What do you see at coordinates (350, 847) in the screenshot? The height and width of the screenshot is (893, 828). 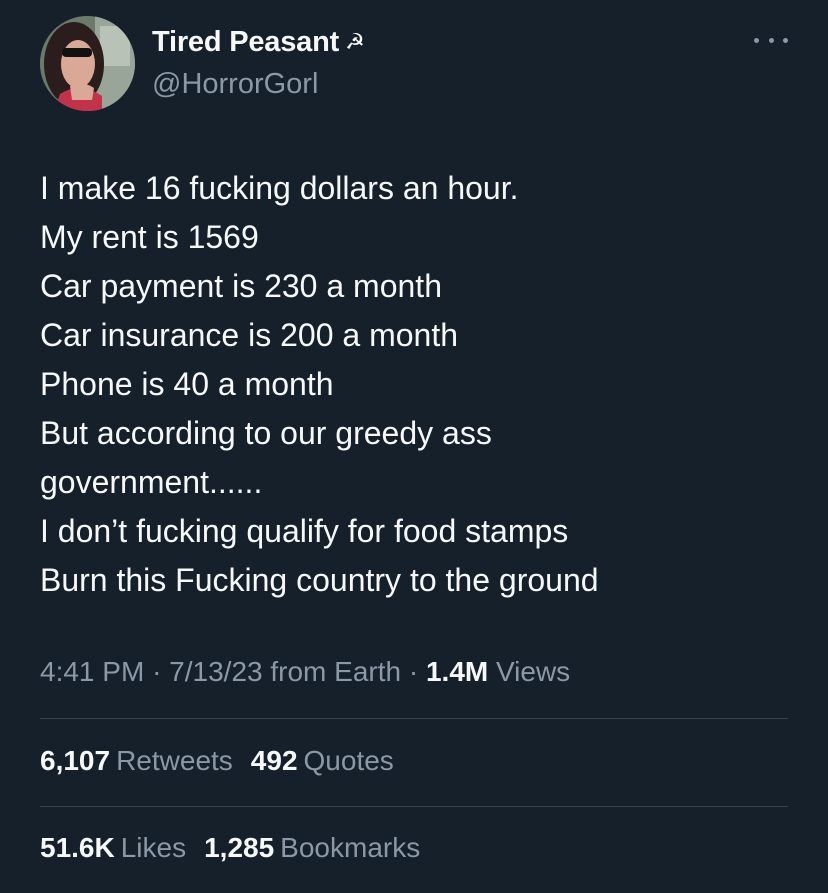 I see `bookmarks-label: Bookmarks` at bounding box center [350, 847].